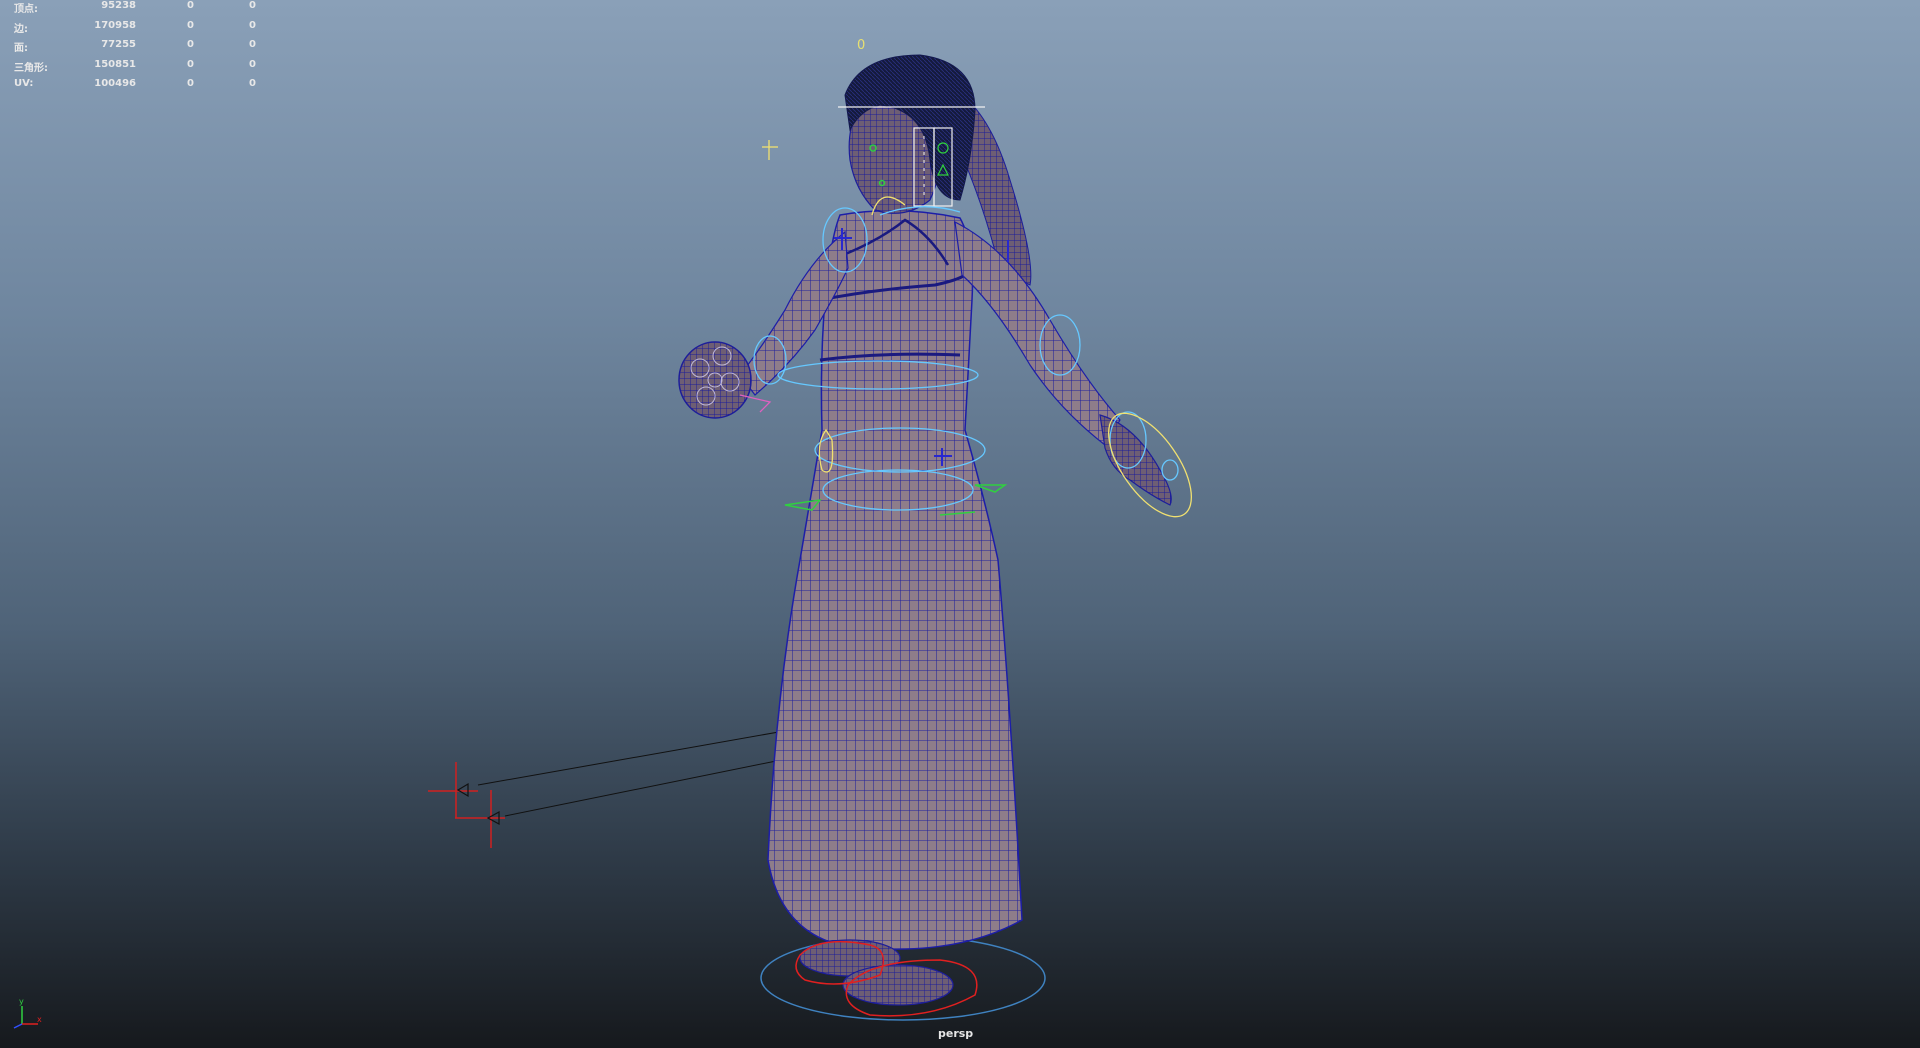 The height and width of the screenshot is (1048, 1920). Describe the element at coordinates (21, 1001) in the screenshot. I see `axis-y-label: y` at that location.